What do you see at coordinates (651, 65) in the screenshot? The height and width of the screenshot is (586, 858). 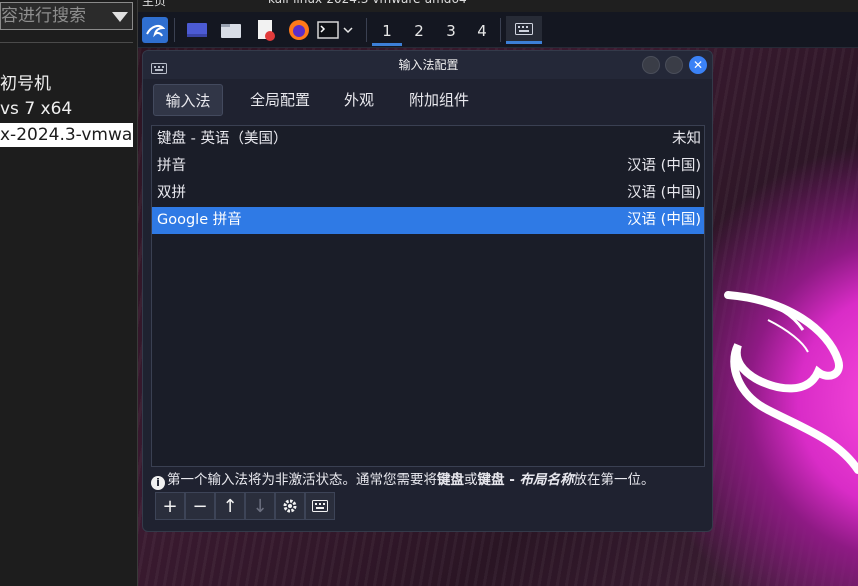 I see `minimize-button` at bounding box center [651, 65].